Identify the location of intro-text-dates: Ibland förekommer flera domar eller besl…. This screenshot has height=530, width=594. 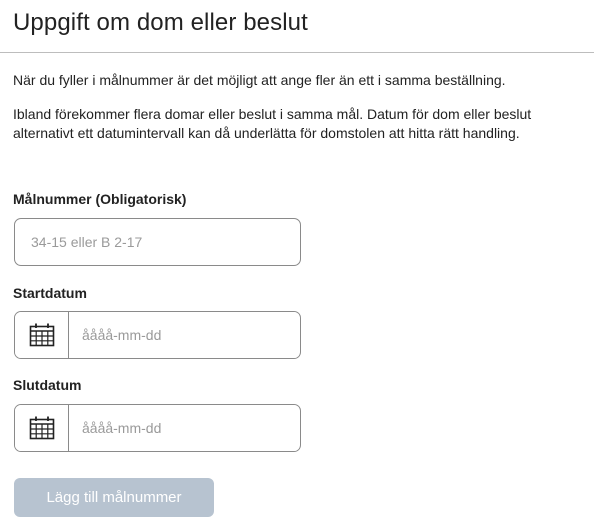
(272, 123).